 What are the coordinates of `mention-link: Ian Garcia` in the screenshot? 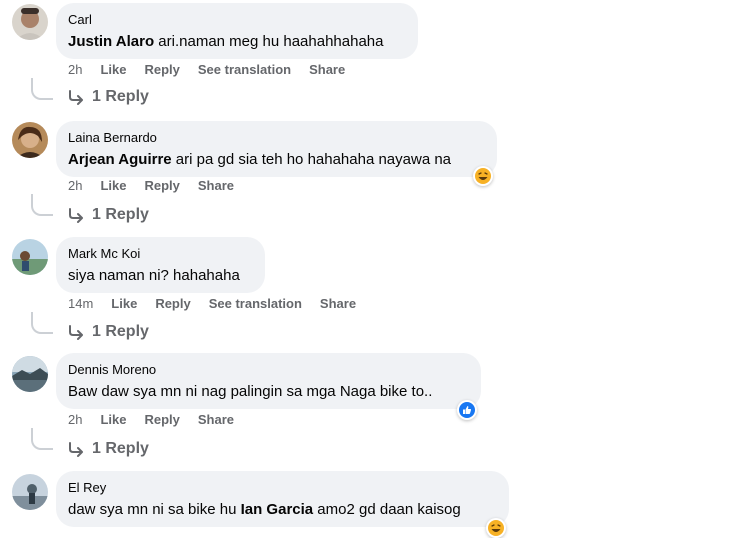 It's located at (277, 509).